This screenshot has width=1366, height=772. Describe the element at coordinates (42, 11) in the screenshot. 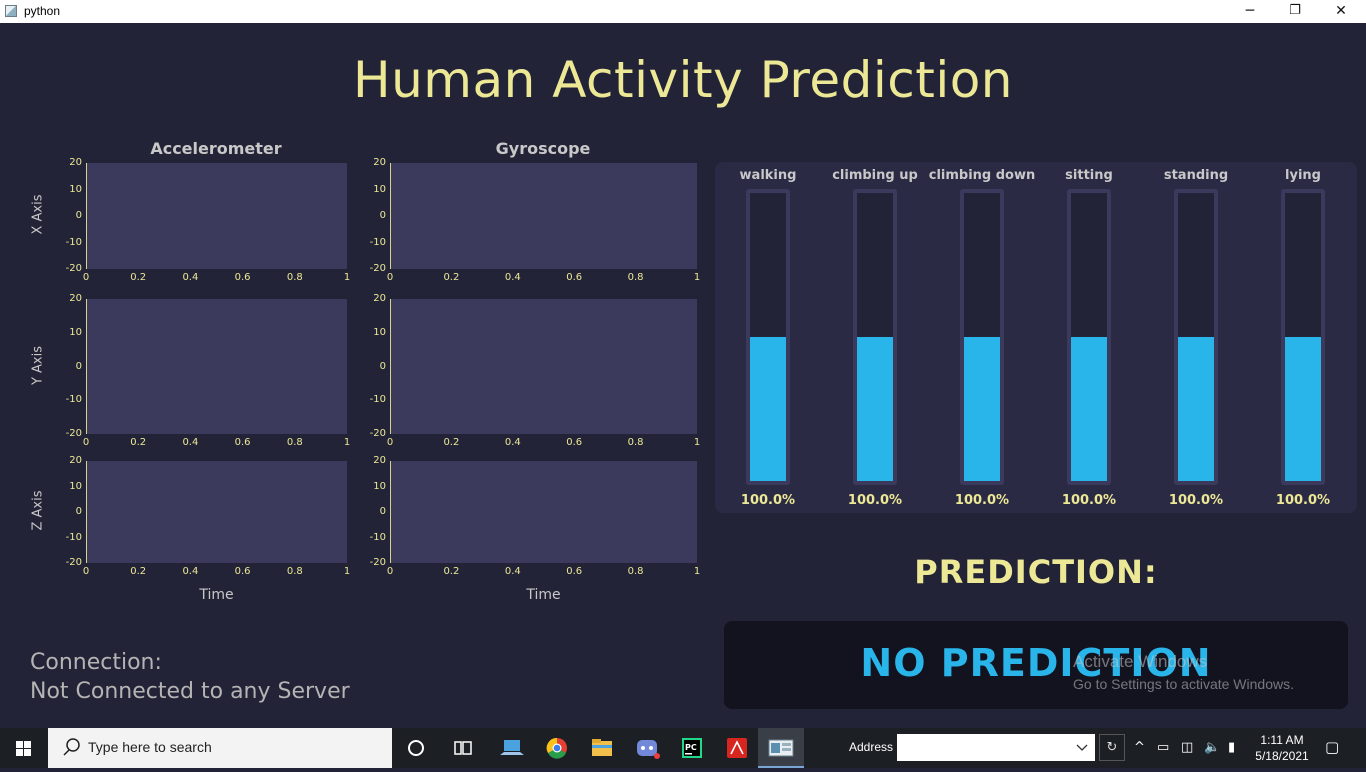

I see `window-title: python` at that location.